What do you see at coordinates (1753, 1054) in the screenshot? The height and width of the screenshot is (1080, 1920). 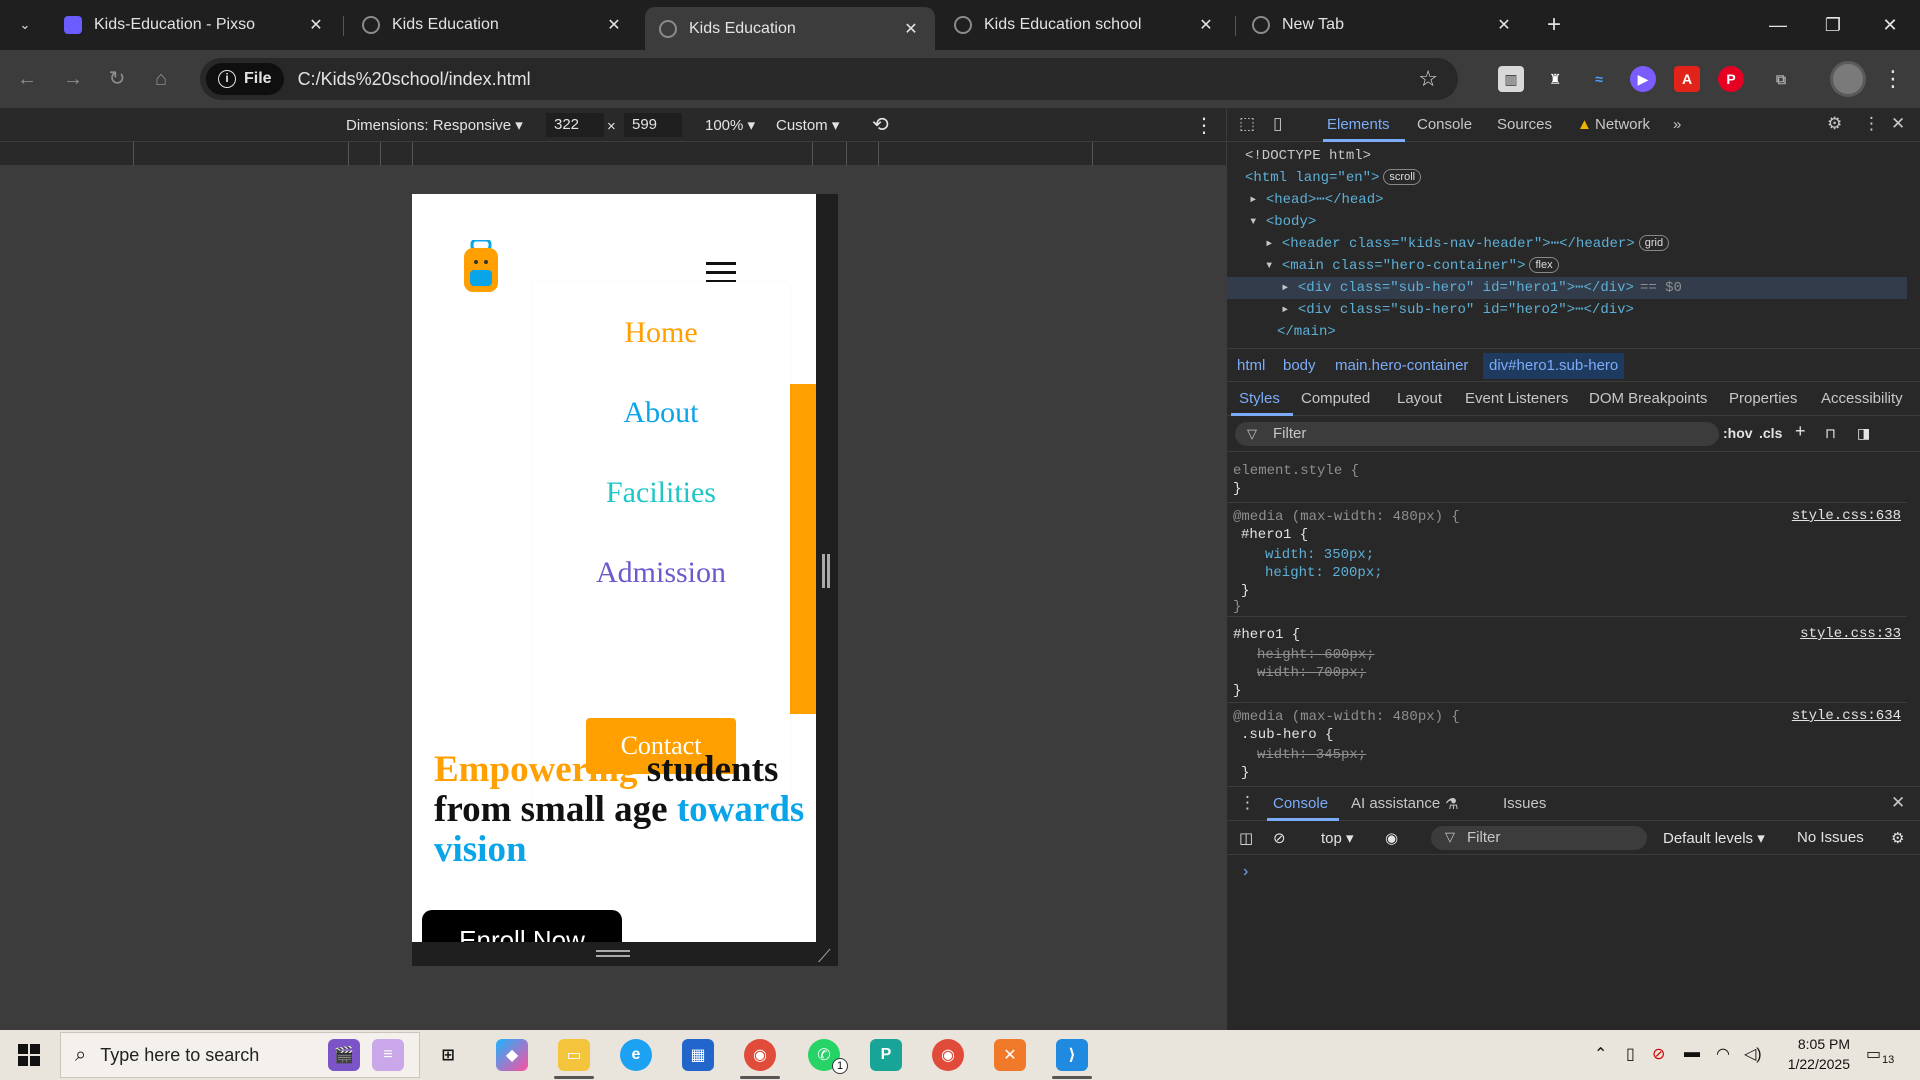 I see `volume-icon: ◁)` at bounding box center [1753, 1054].